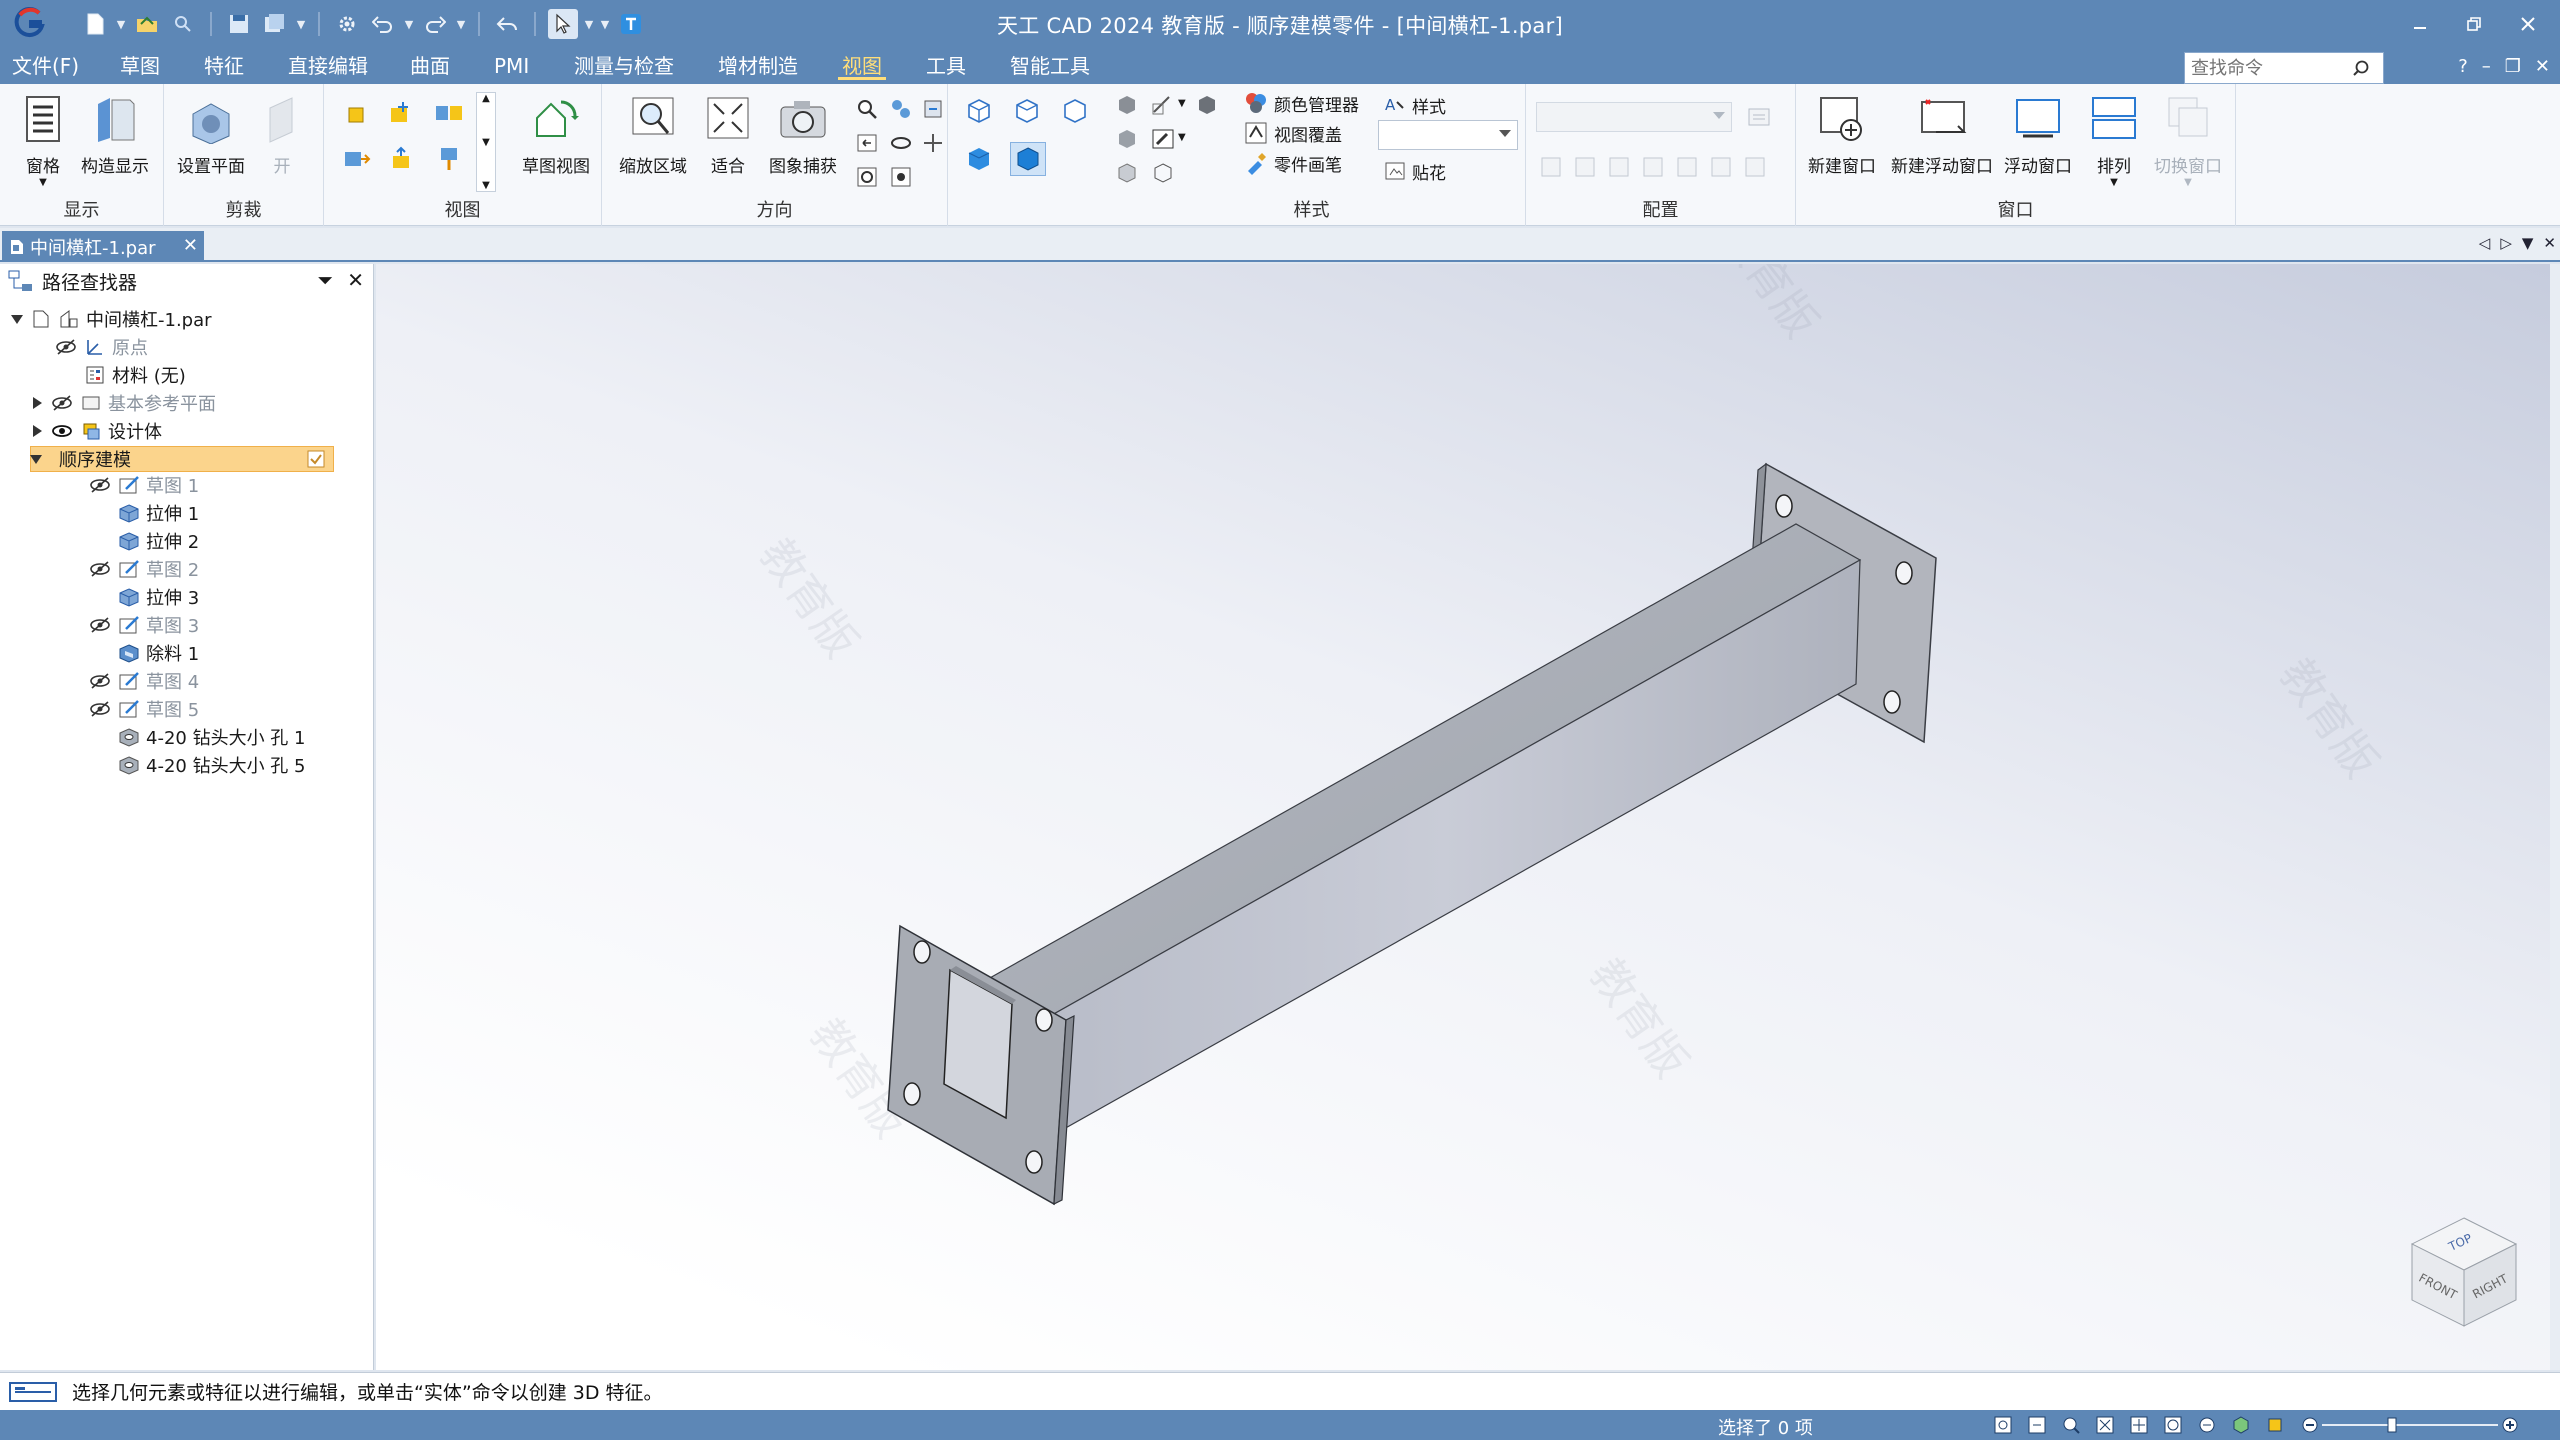 Image resolution: width=2560 pixels, height=1440 pixels. Describe the element at coordinates (143, 569) in the screenshot. I see `tree-item-sketch-2: 草图 2` at that location.